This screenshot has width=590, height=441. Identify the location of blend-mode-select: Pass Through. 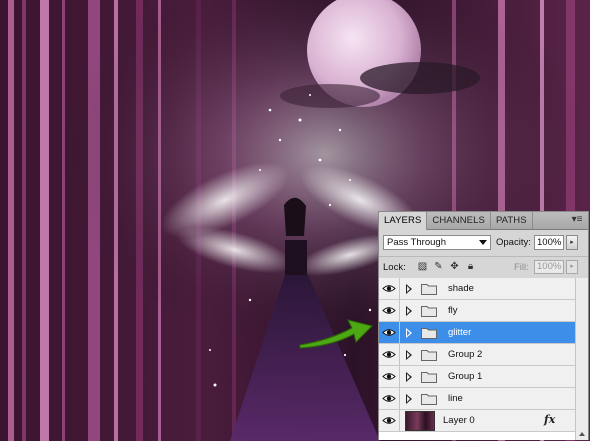
(437, 242).